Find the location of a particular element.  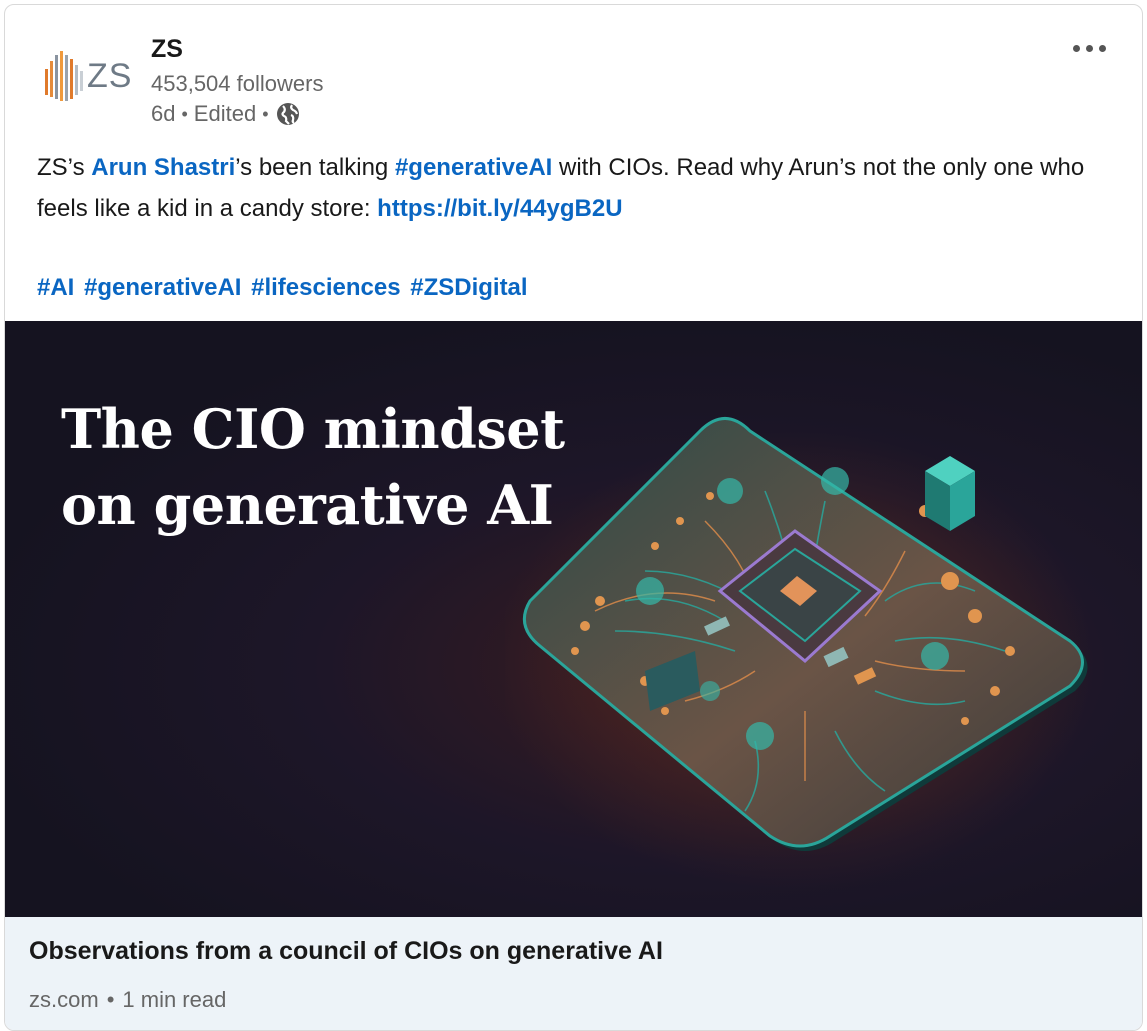

post-meta: 6d • Edited • is located at coordinates (226, 114).